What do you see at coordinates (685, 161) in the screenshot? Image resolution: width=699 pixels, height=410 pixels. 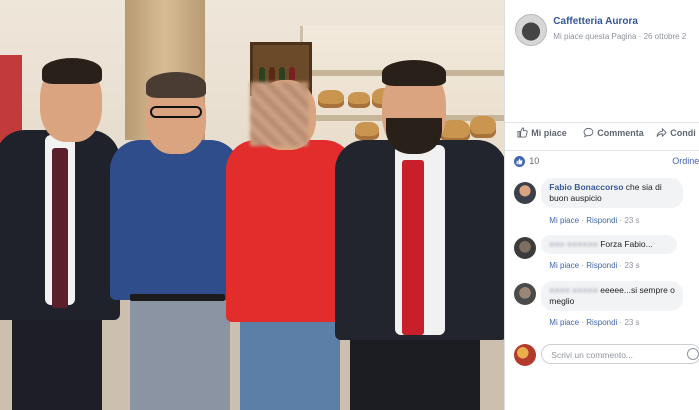 I see `sort-order-link: Ordine` at bounding box center [685, 161].